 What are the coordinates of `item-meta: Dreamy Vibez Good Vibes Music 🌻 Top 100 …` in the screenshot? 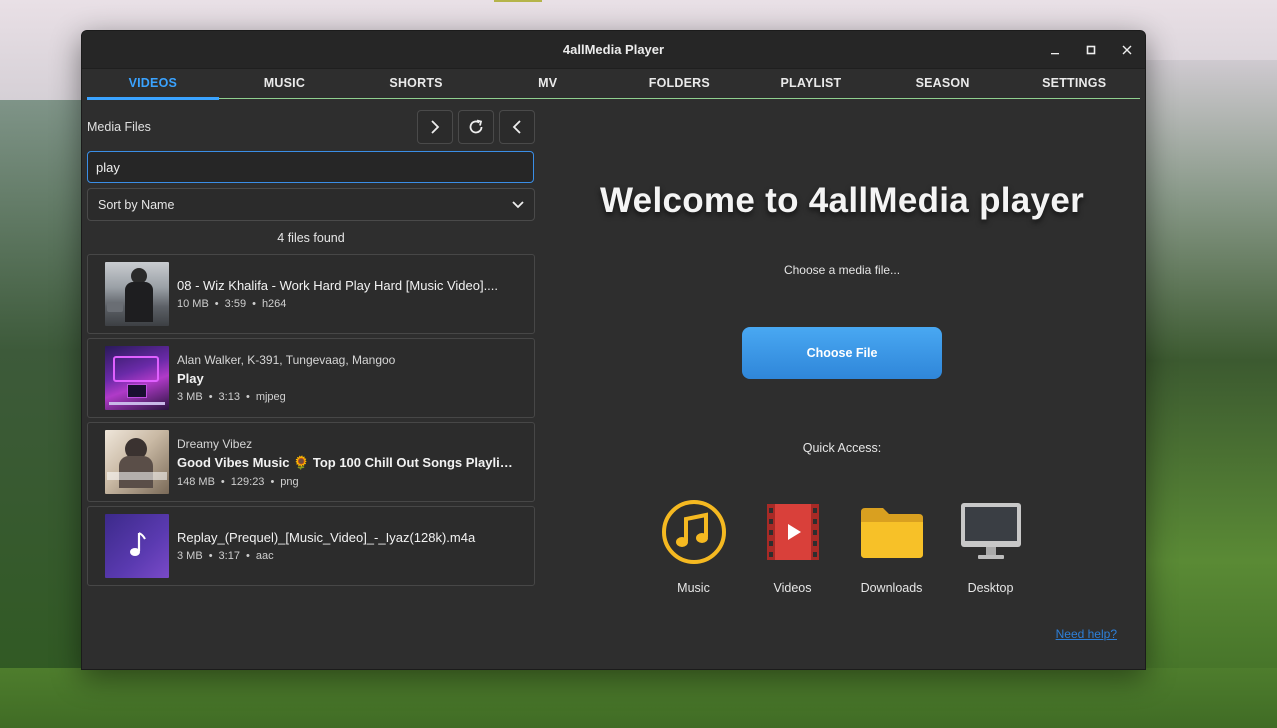 It's located at (347, 462).